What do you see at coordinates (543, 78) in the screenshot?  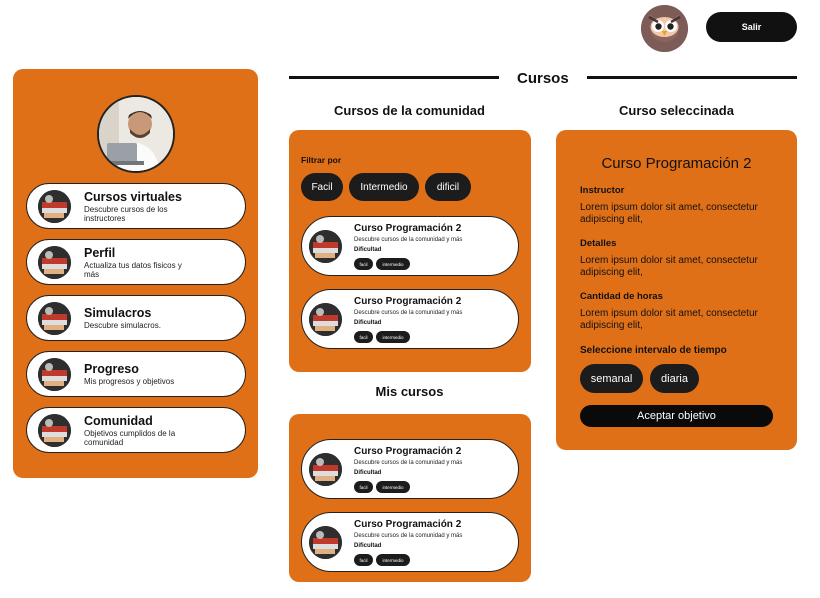 I see `page-title: Cursos` at bounding box center [543, 78].